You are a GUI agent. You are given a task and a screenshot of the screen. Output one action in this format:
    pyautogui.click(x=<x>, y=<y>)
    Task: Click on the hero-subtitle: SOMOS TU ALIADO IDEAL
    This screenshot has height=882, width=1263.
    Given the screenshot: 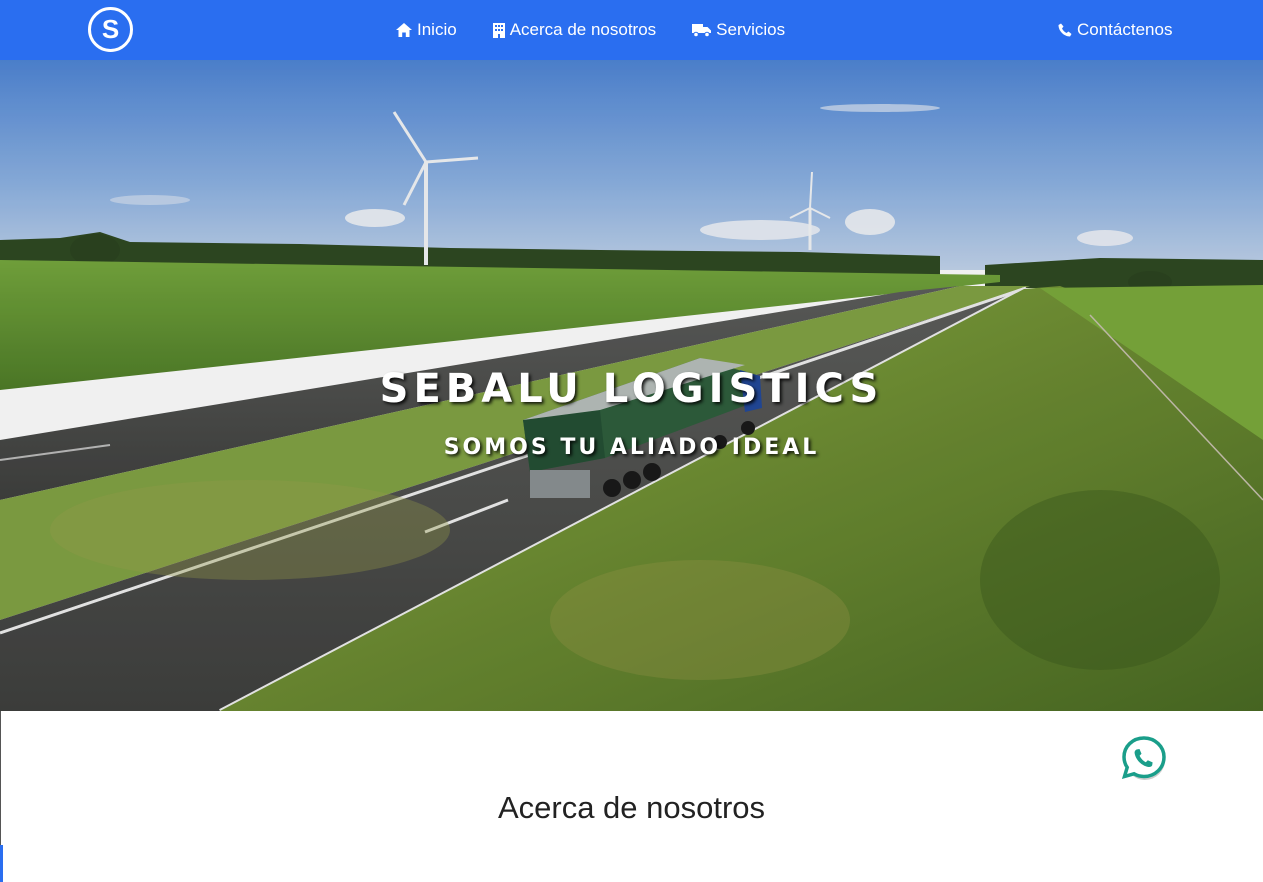 What is the action you would take?
    pyautogui.click(x=631, y=447)
    